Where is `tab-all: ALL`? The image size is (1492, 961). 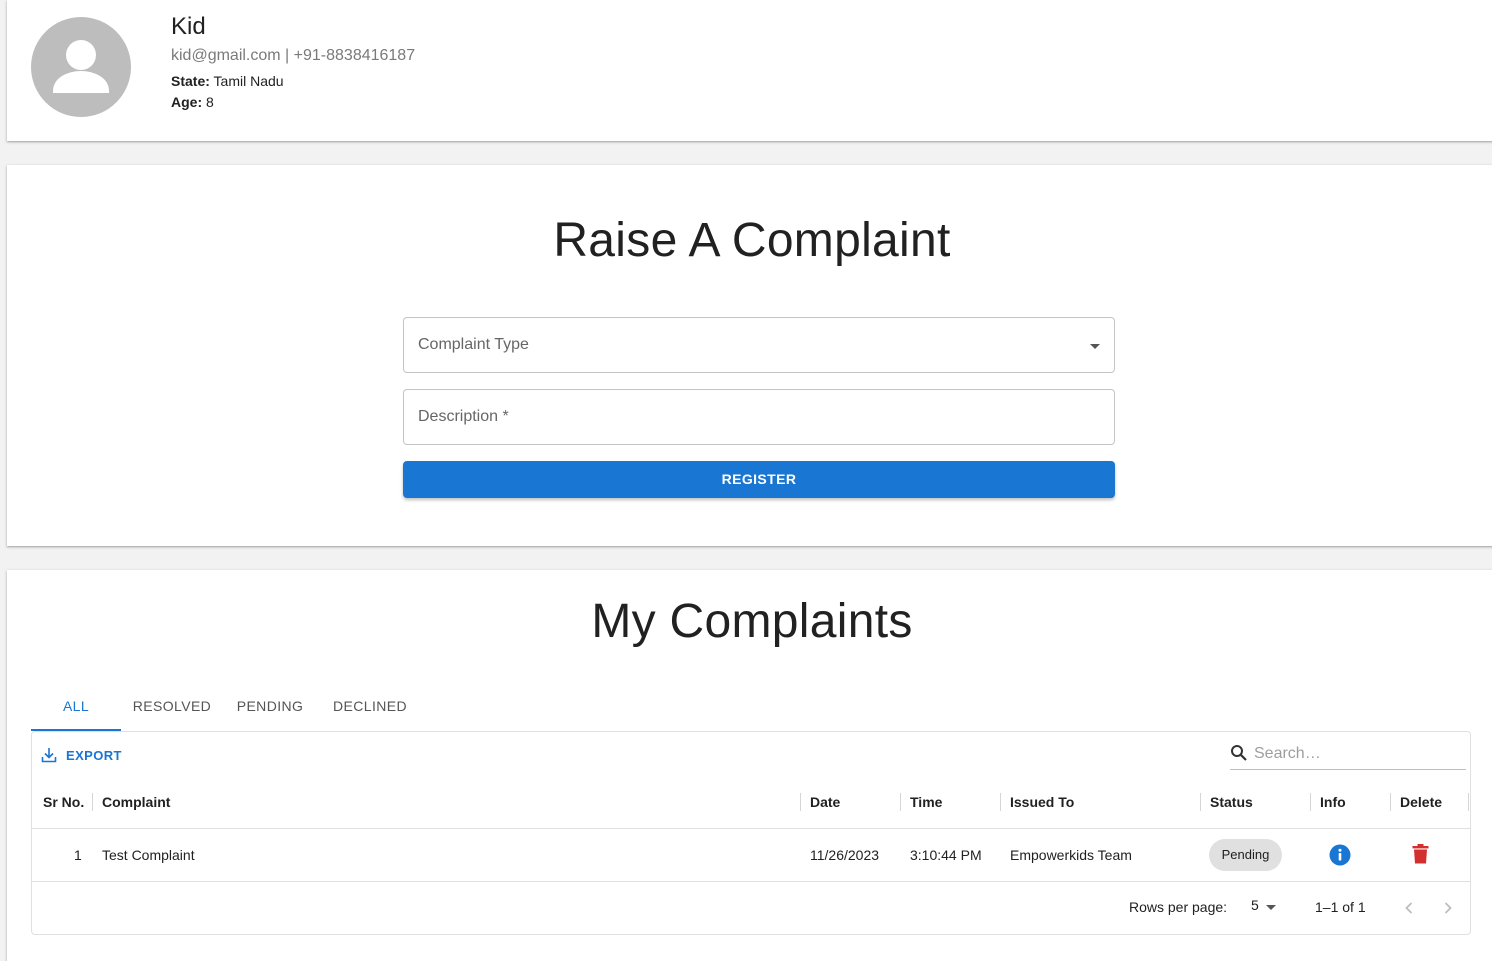
tab-all: ALL is located at coordinates (76, 706).